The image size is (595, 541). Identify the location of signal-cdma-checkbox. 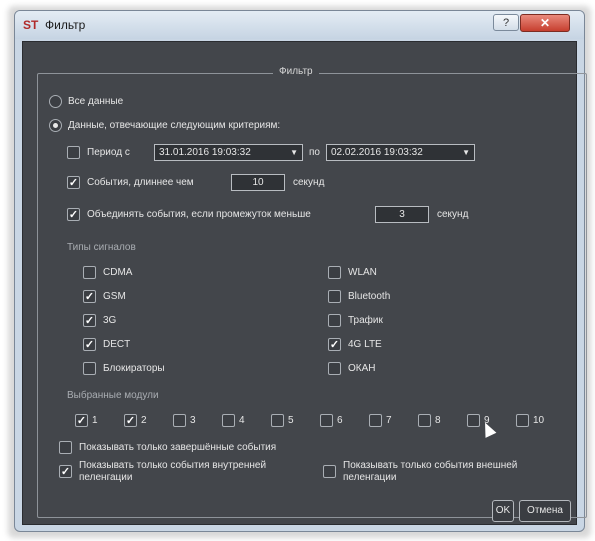
(89, 272).